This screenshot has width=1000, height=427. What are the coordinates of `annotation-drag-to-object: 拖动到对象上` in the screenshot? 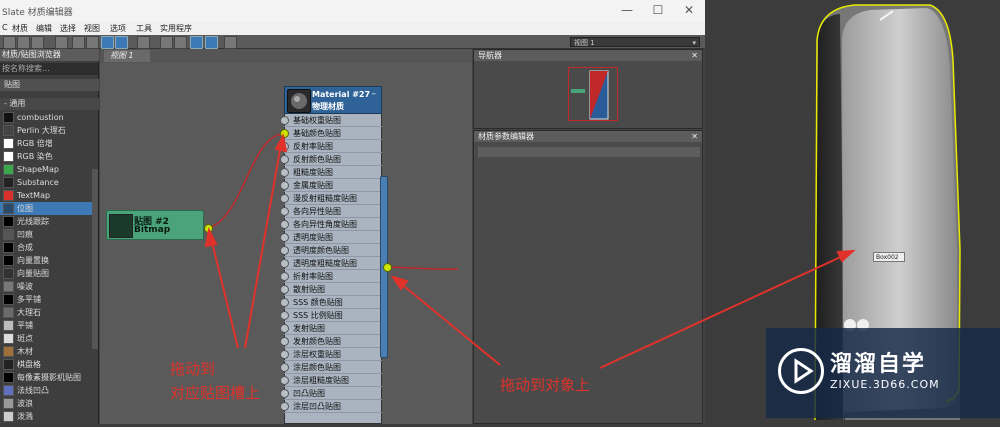 It's located at (545, 385).